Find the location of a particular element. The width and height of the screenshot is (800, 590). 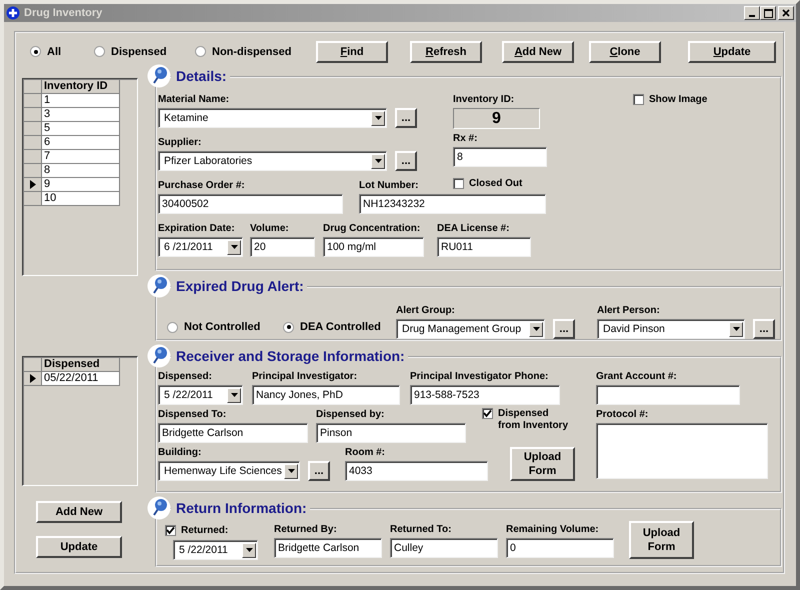

toolbar-button: Add New is located at coordinates (538, 51).